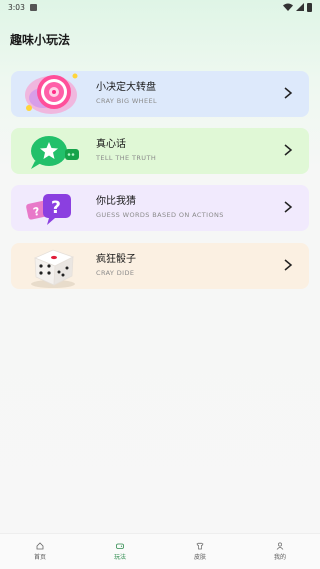  What do you see at coordinates (160, 266) in the screenshot?
I see `card-crazy-dice: 疯狂骰子 CRAY DIDE` at bounding box center [160, 266].